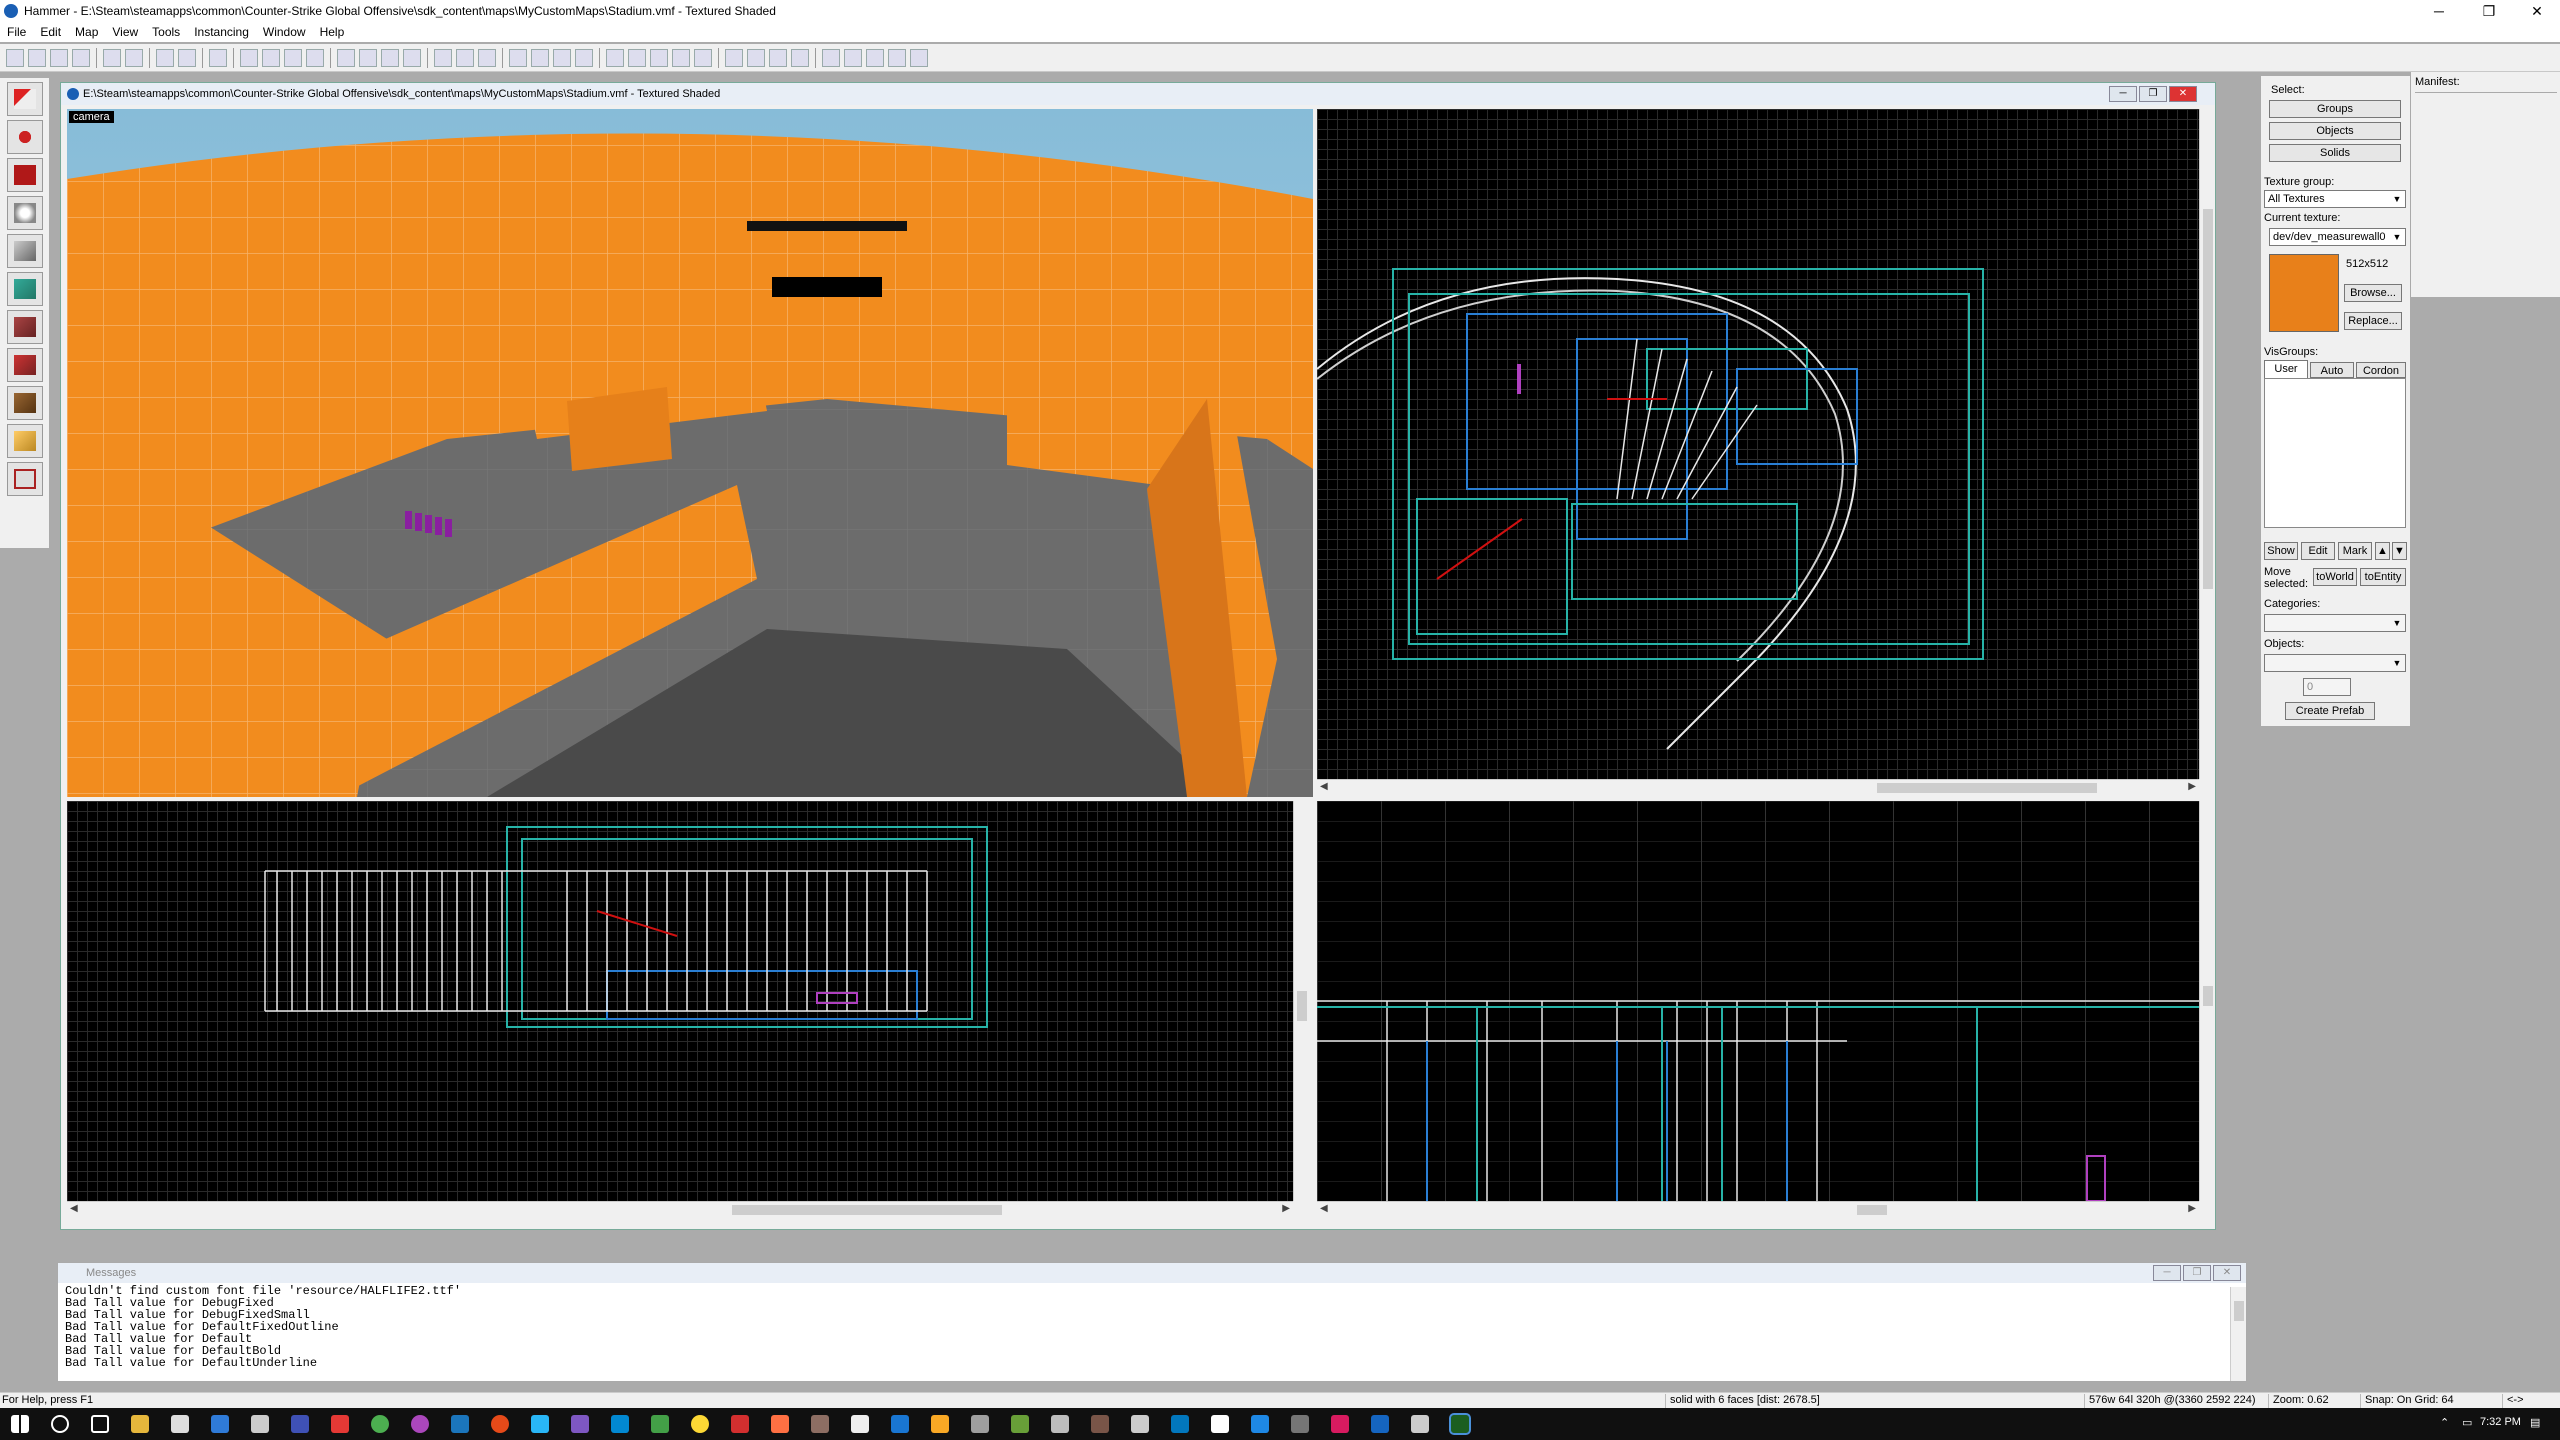  Describe the element at coordinates (25, 99) in the screenshot. I see `selection-tool` at that location.